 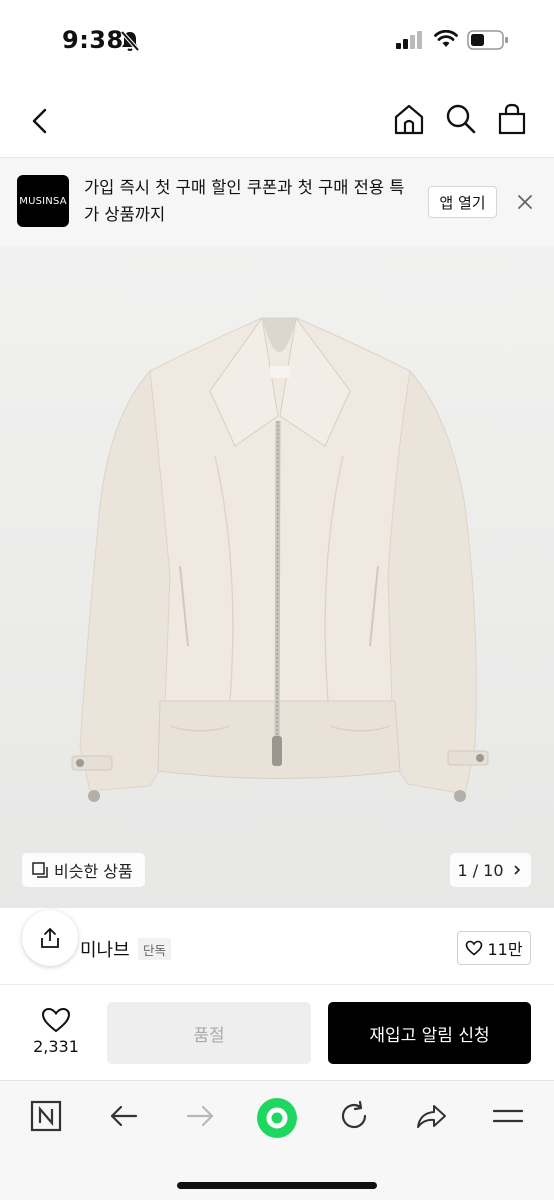 What do you see at coordinates (461, 119) in the screenshot?
I see `search-icon` at bounding box center [461, 119].